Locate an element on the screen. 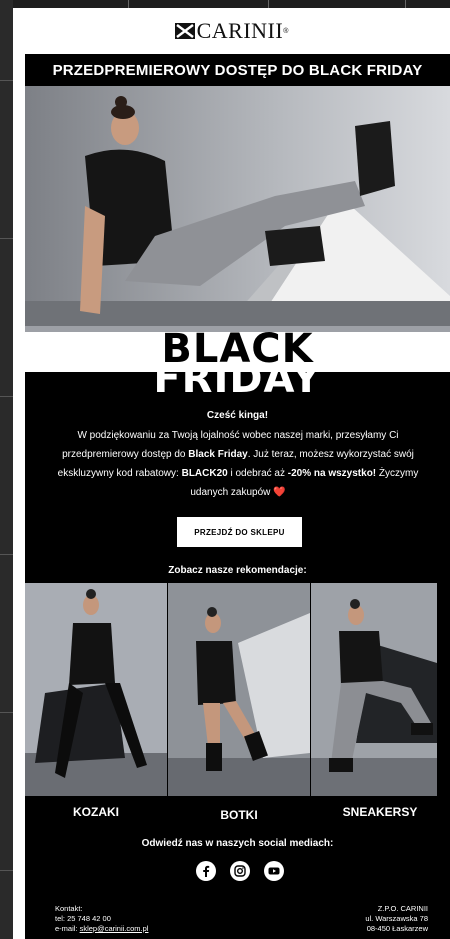  message-bold-black-friday: Black Friday is located at coordinates (218, 454).